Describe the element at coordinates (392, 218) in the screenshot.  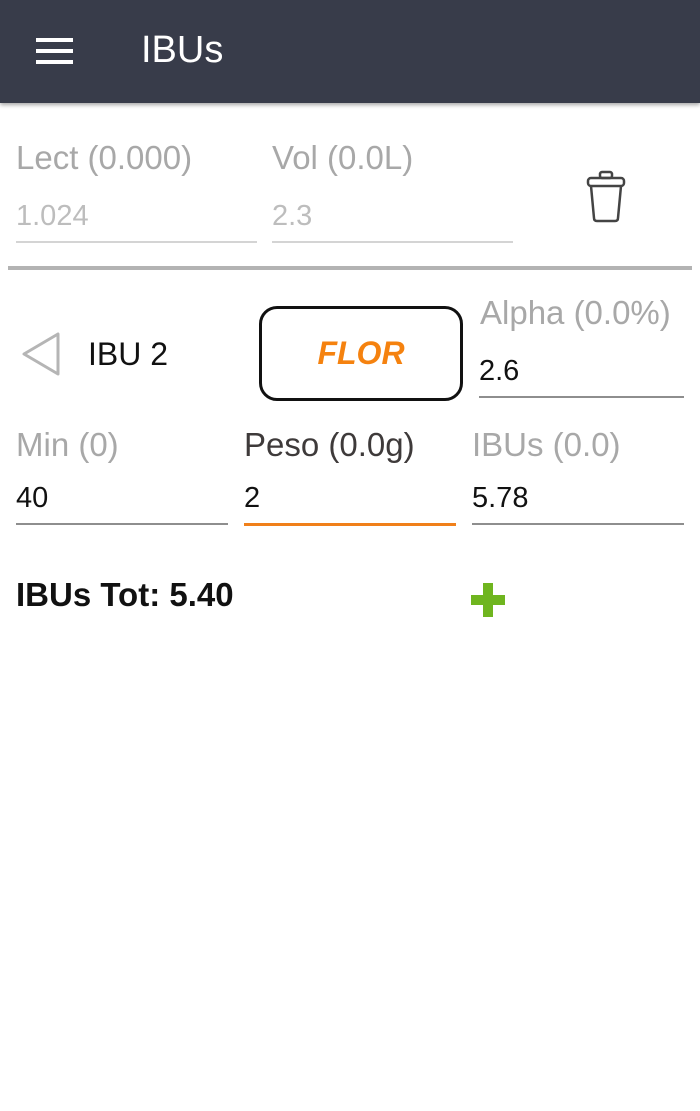
I see `vol-field: 2.3` at that location.